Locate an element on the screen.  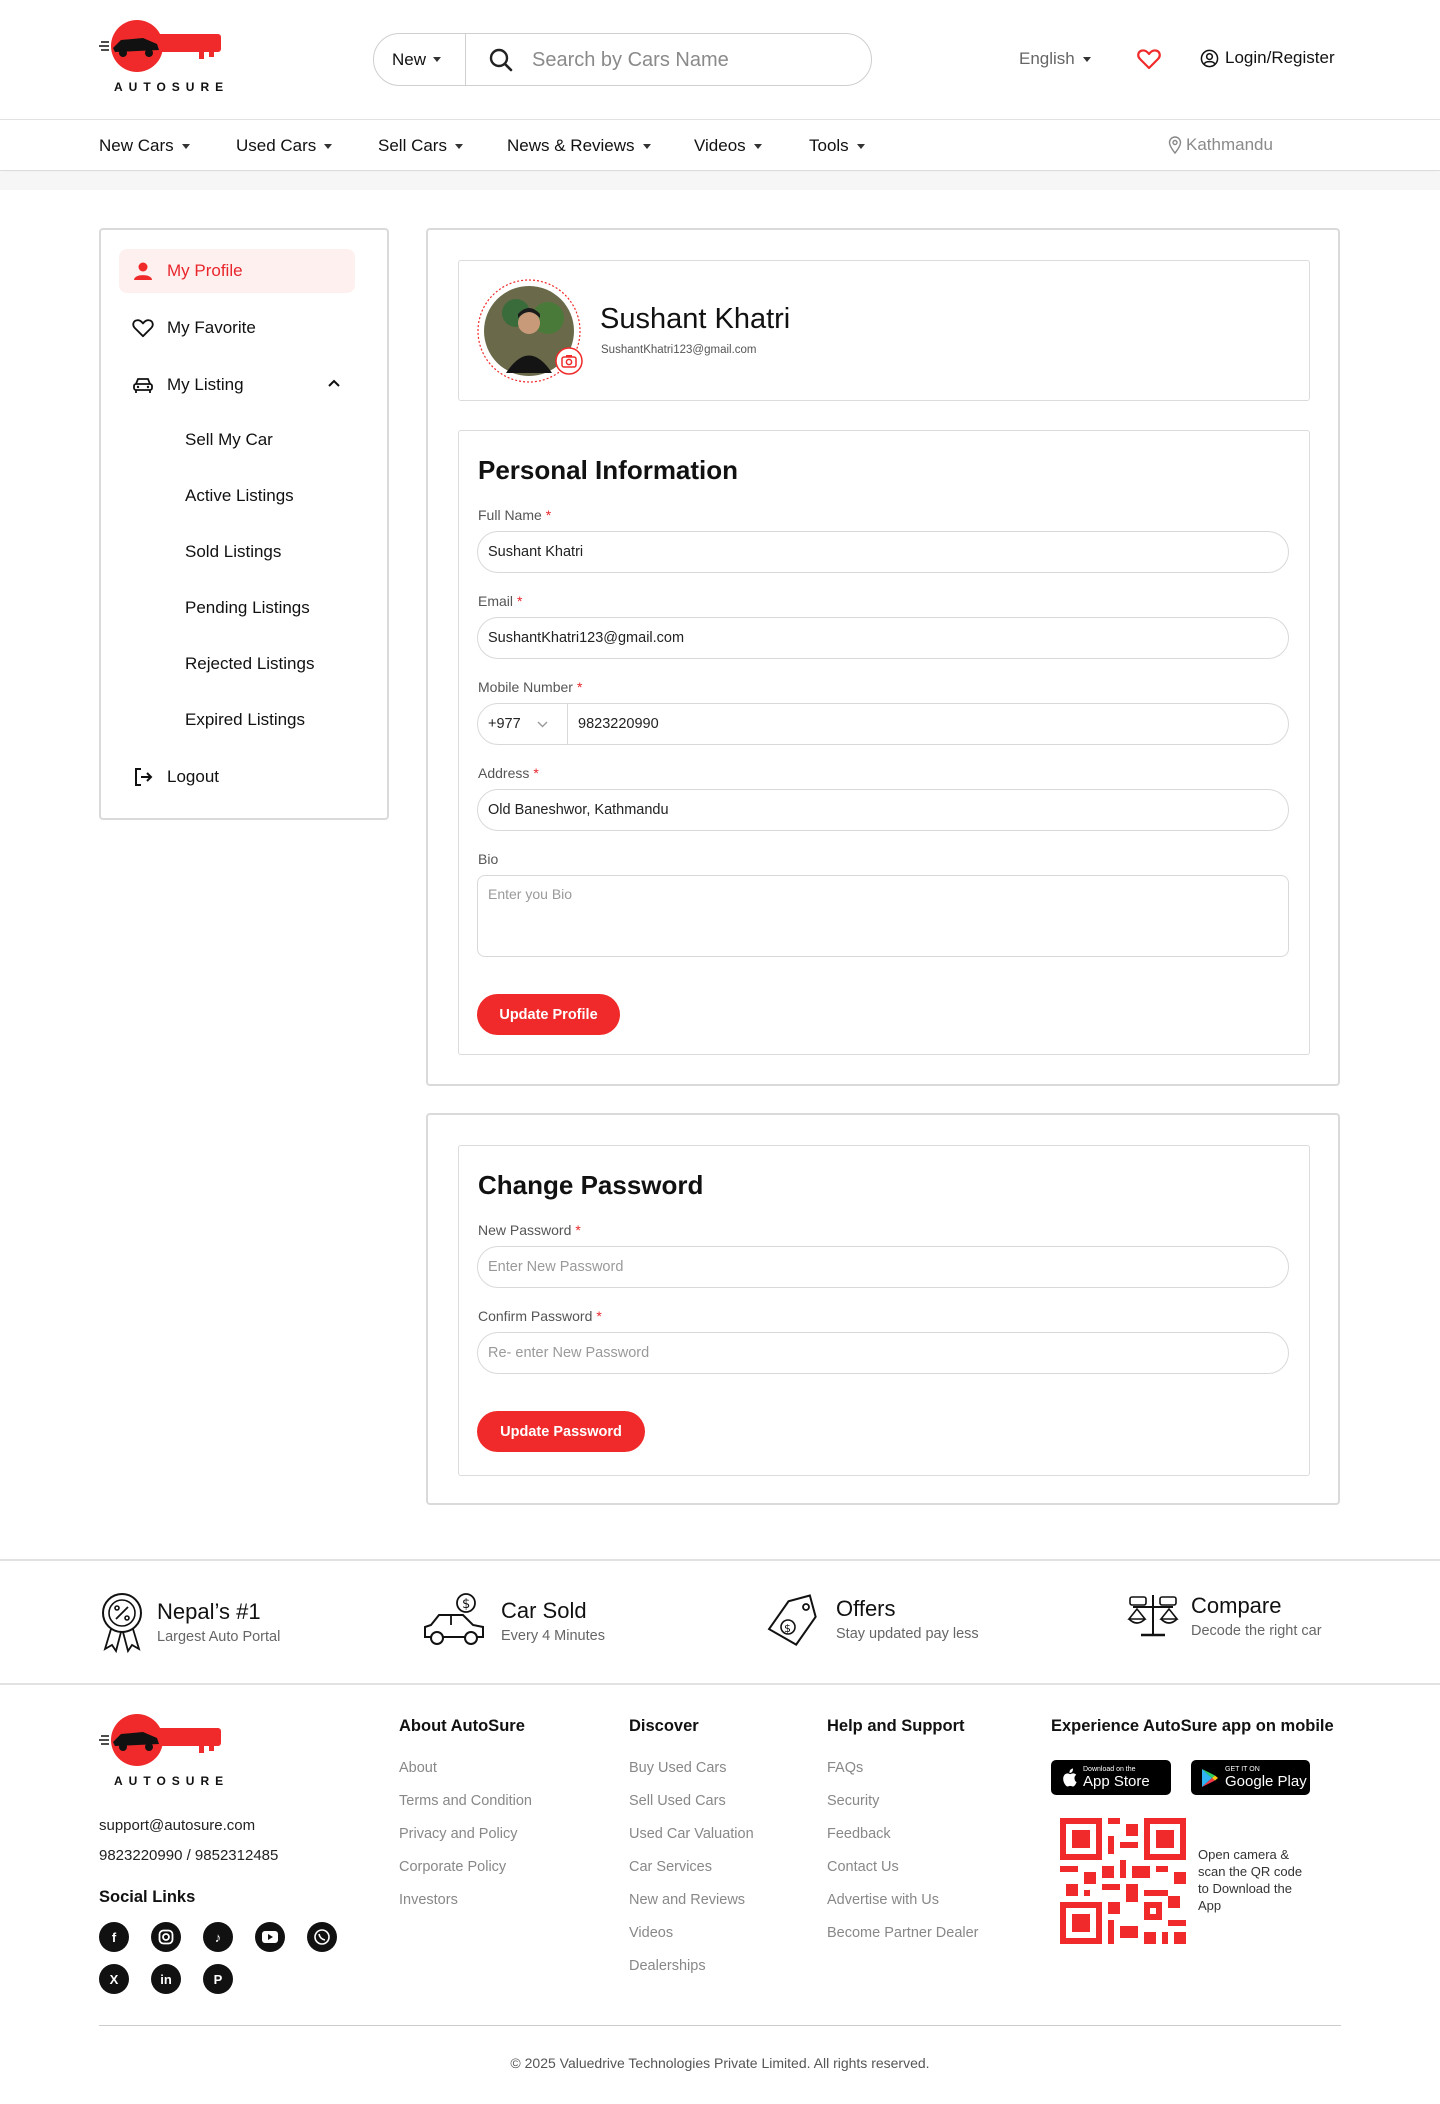
sidebar-subitem-sold-listings: Sold Listings is located at coordinates (233, 552).